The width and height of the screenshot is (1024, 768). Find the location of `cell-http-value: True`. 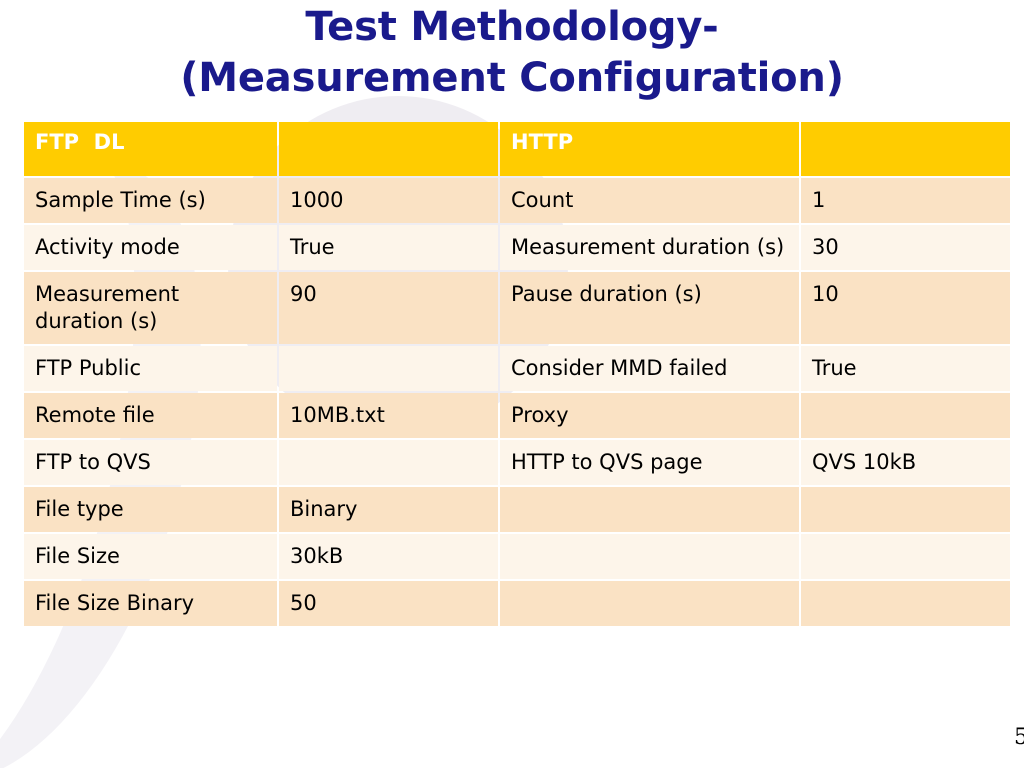

cell-http-value: True is located at coordinates (905, 368).